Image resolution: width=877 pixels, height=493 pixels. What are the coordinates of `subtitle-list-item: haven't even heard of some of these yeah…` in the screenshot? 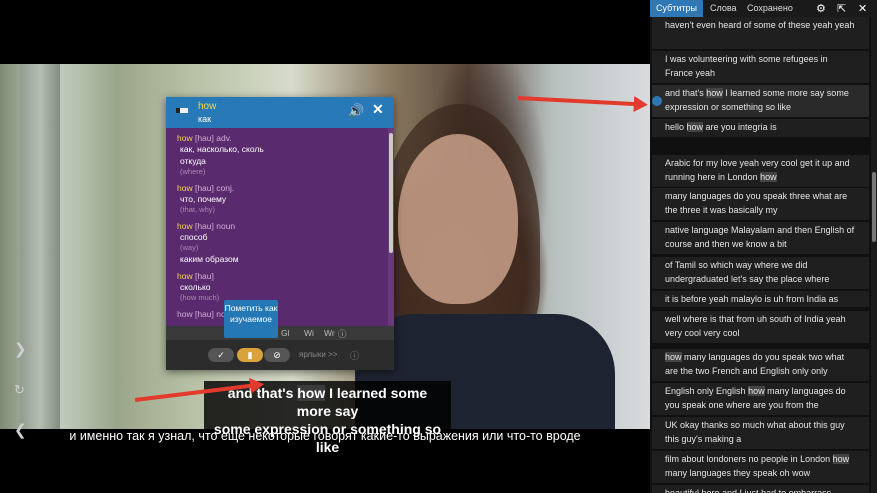 It's located at (760, 33).